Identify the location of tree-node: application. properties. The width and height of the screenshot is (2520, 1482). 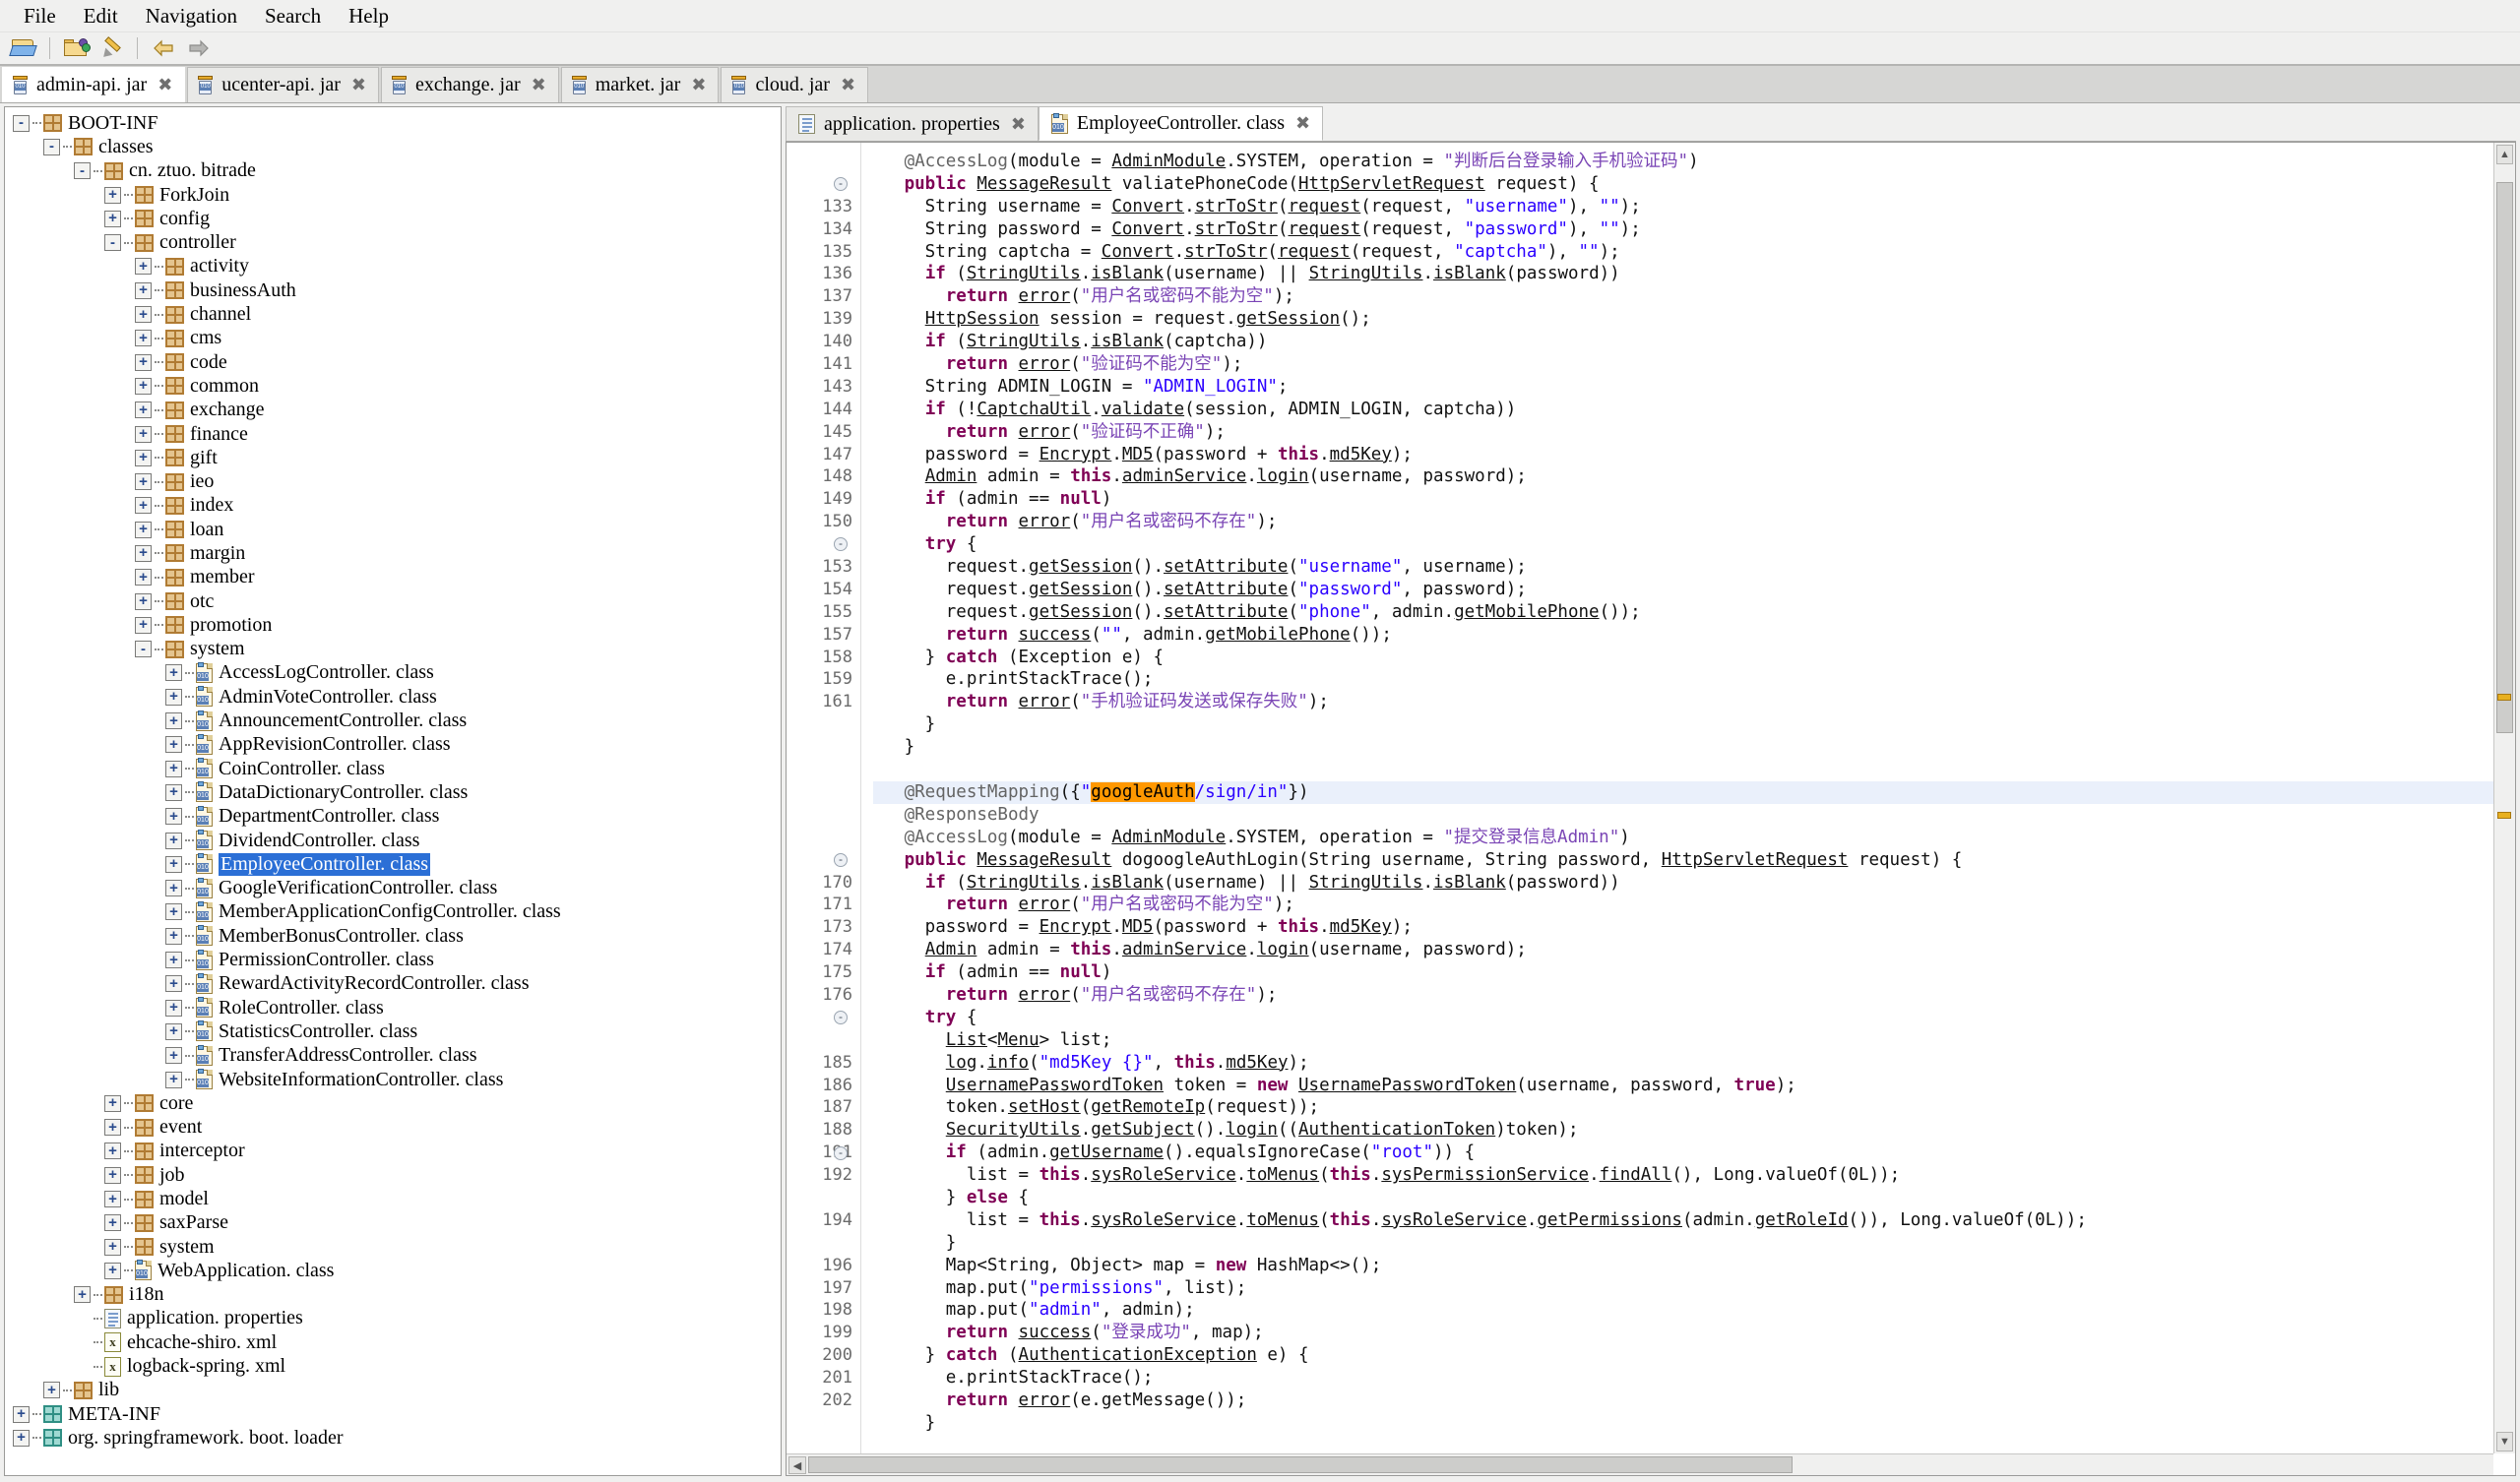
(393, 1318).